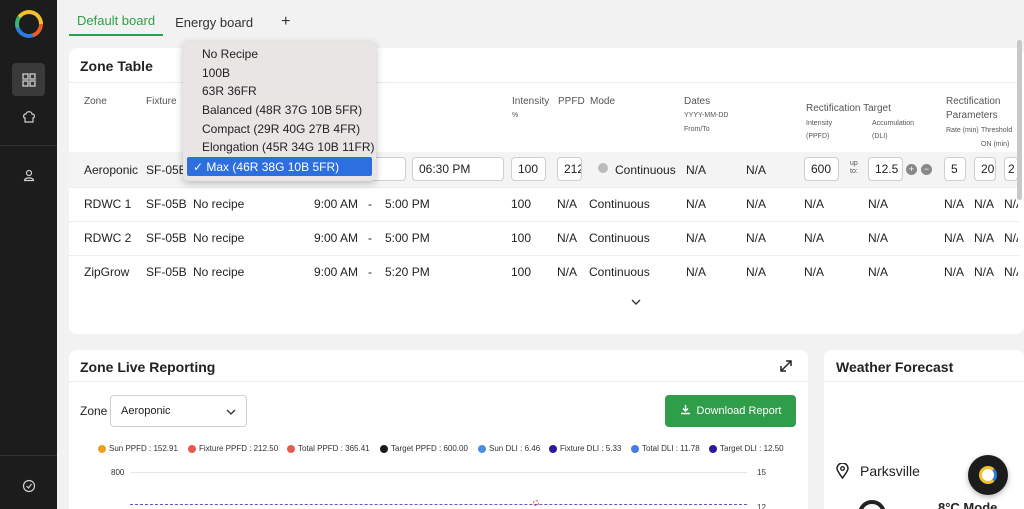 The height and width of the screenshot is (509, 1024). What do you see at coordinates (528, 169) in the screenshot?
I see `intensity-input: 100` at bounding box center [528, 169].